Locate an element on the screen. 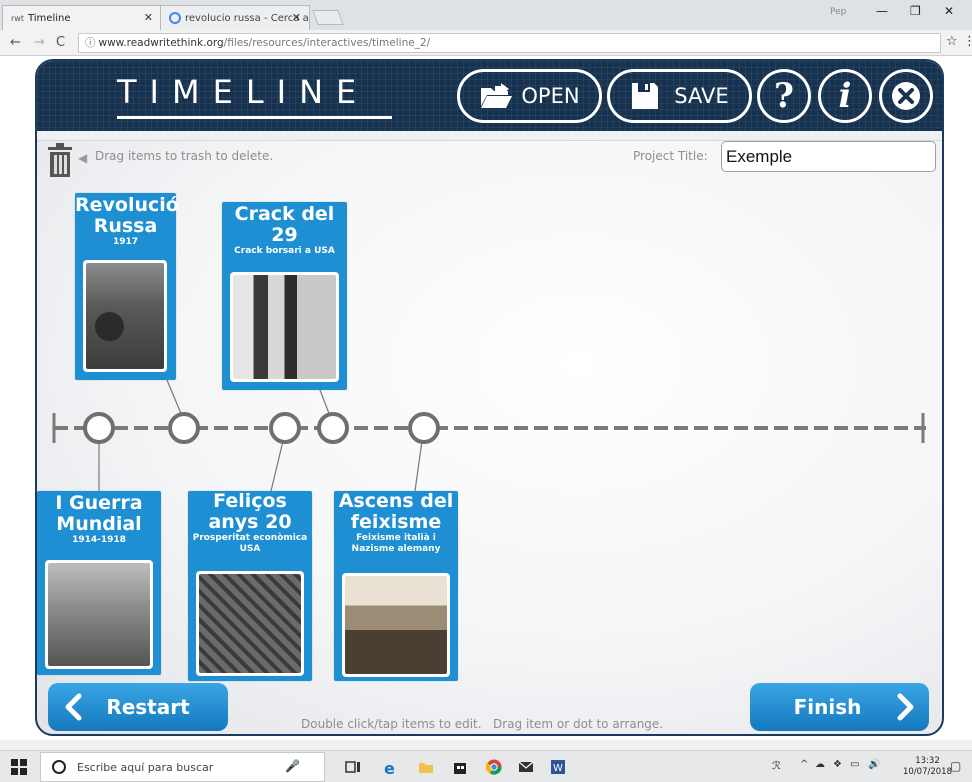  close-window-icon: ✕ is located at coordinates (949, 11).